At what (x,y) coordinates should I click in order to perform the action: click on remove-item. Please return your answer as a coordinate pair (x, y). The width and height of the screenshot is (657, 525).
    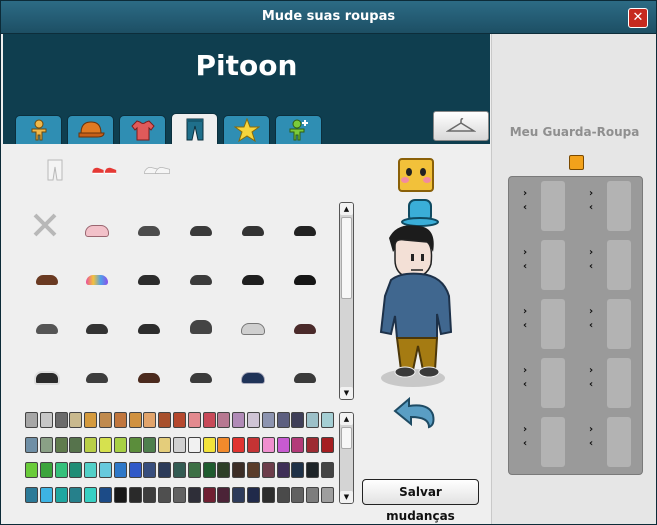
    Looking at the image, I should click on (45, 225).